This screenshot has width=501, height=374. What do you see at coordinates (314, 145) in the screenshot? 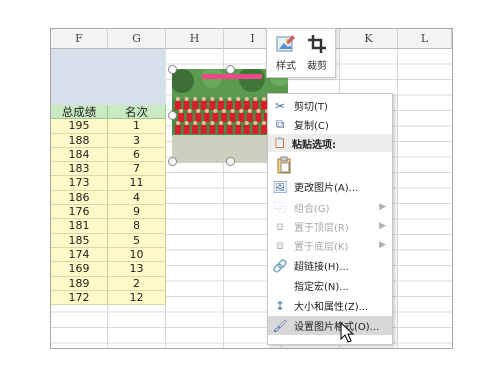
I see `paste-options-label: 粘贴选项:` at bounding box center [314, 145].